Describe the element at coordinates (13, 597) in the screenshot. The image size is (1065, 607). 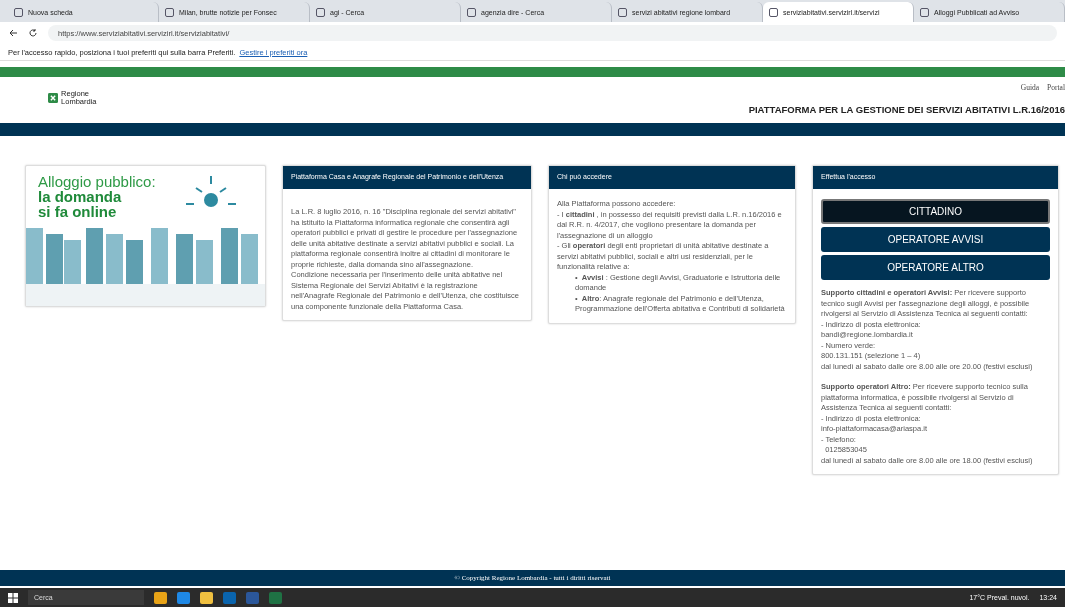
I see `windows-icon` at that location.